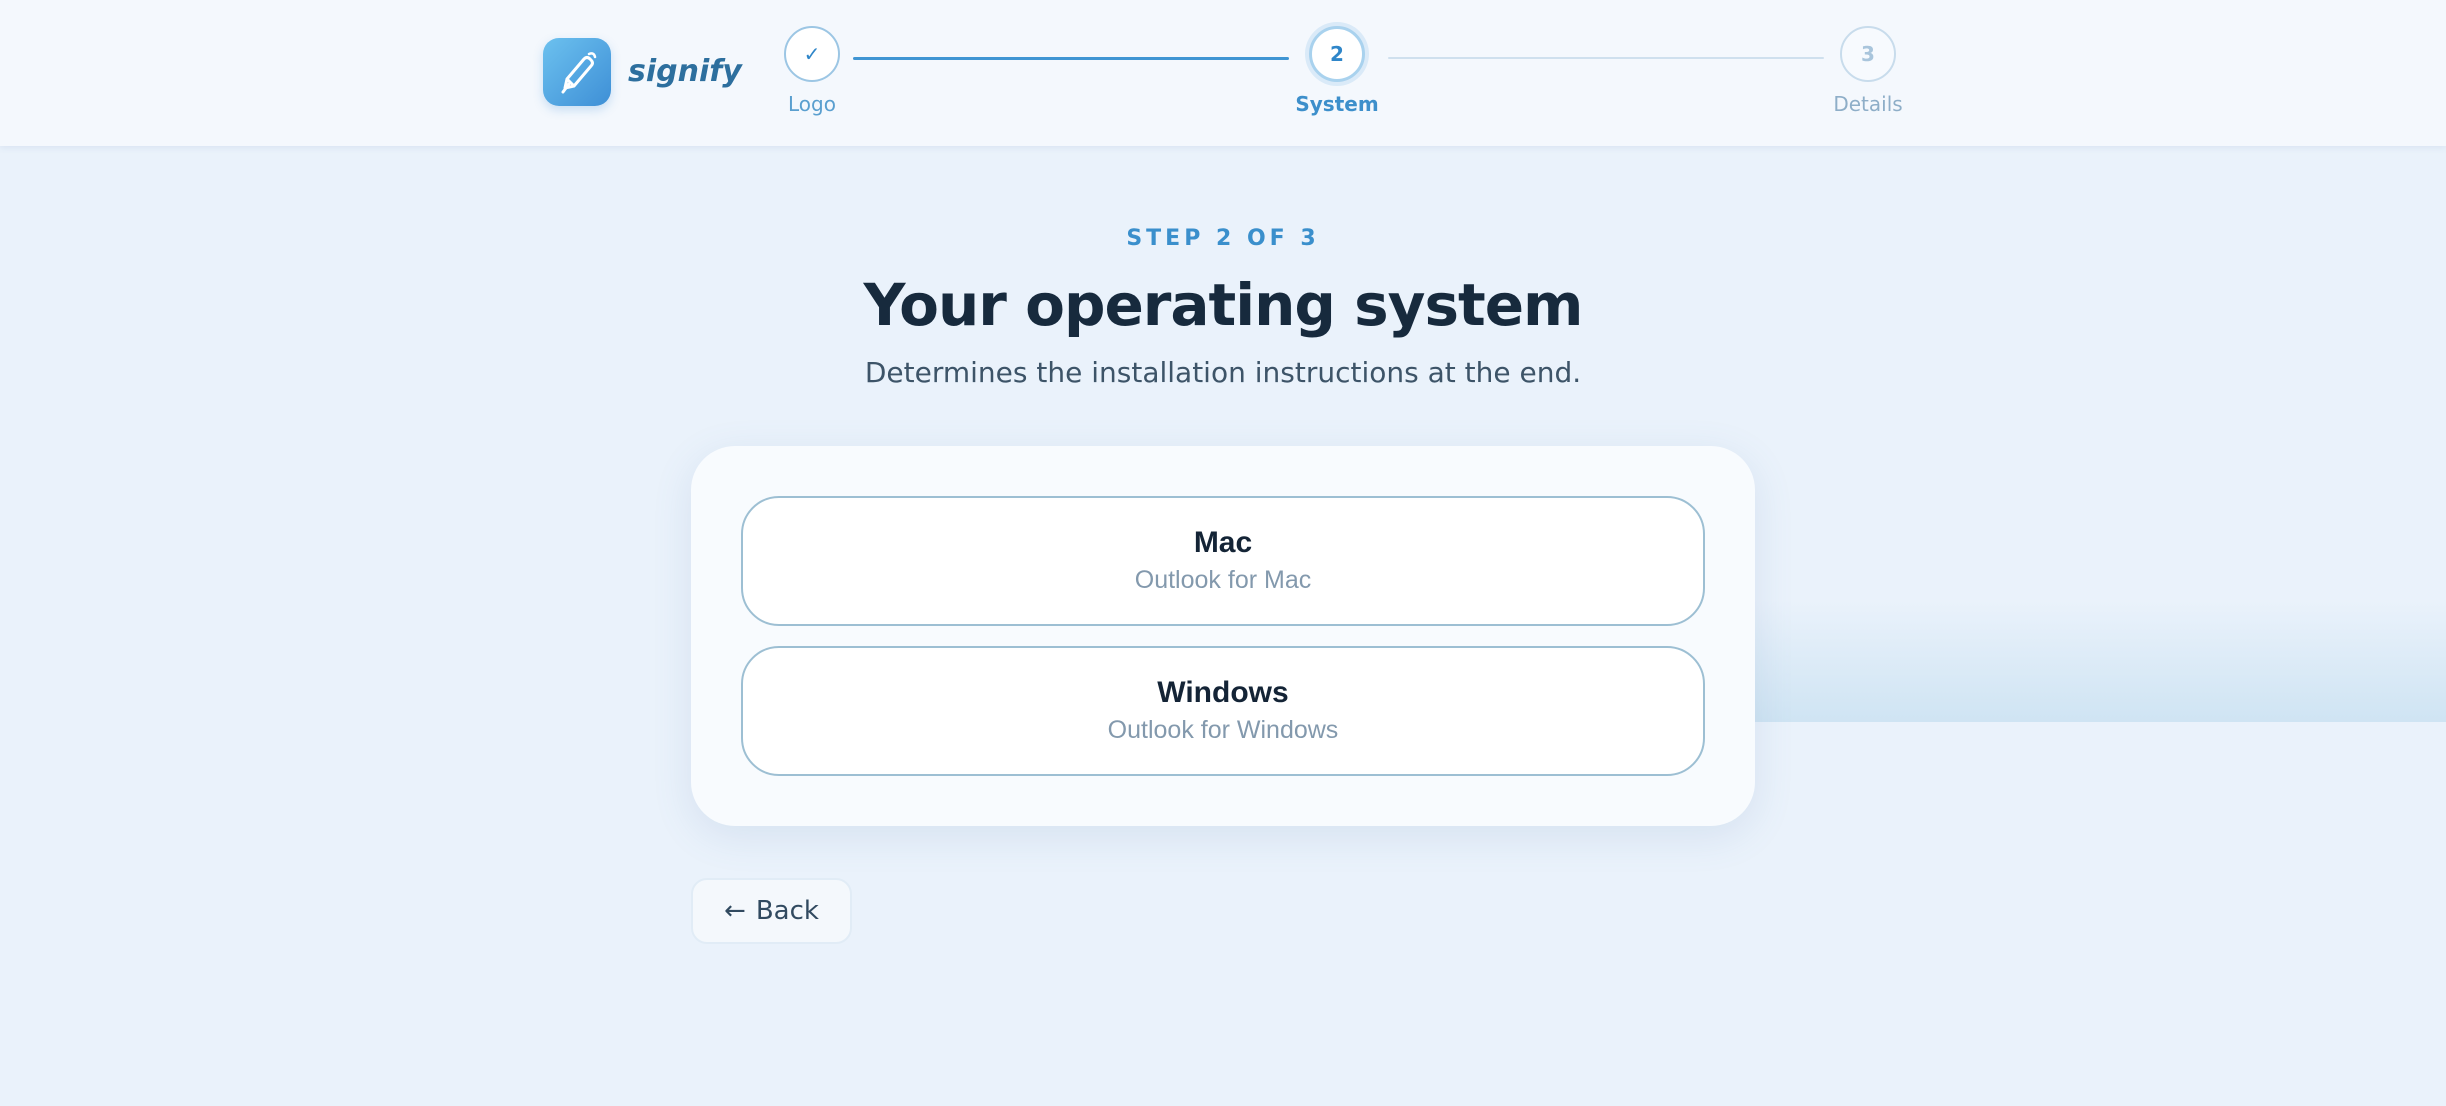 The height and width of the screenshot is (1106, 2446). I want to click on step-details-marker: 3, so click(1868, 54).